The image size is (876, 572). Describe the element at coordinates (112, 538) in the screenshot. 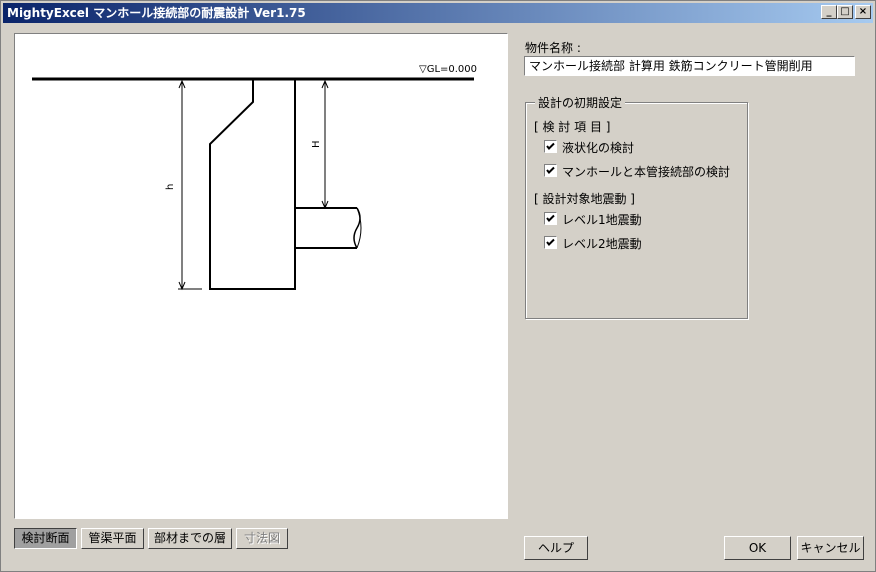

I see `tab-pipe-plan: 管渠平面` at that location.